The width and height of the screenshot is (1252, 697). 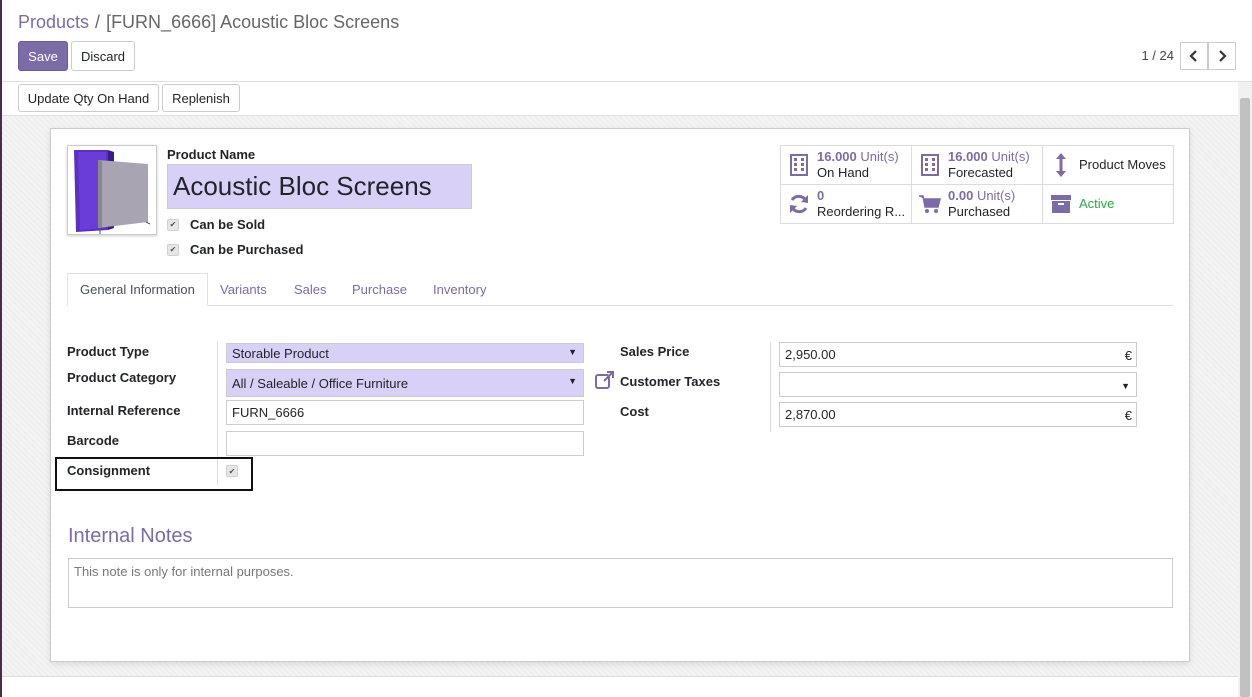 I want to click on consignment-highlight, so click(x=154, y=474).